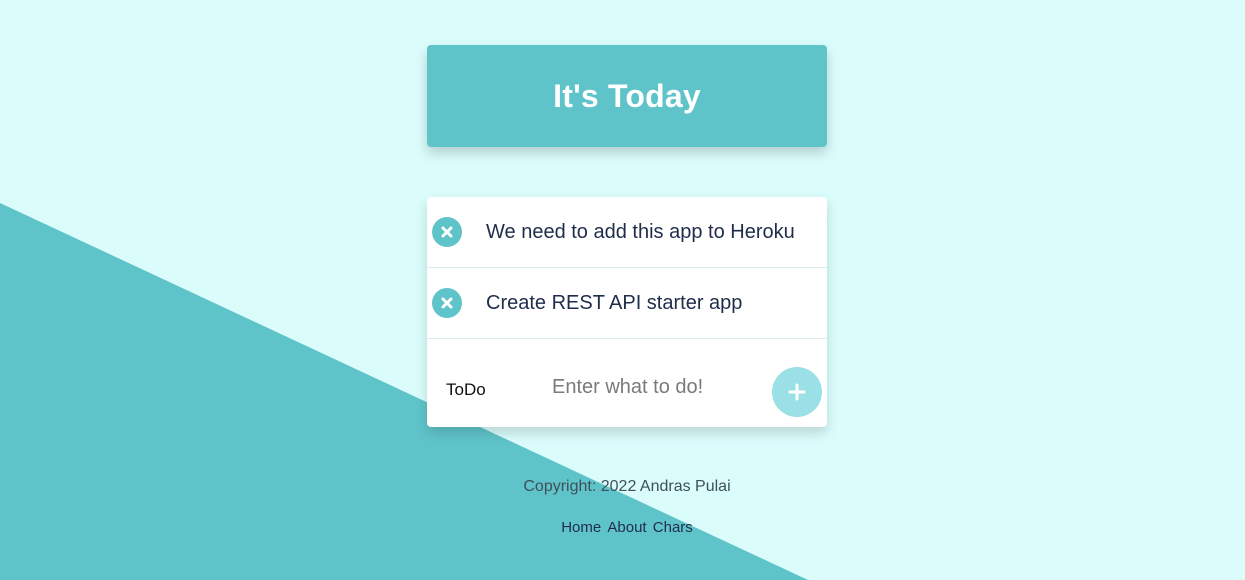  I want to click on footer-nav: Home About Chars, so click(627, 527).